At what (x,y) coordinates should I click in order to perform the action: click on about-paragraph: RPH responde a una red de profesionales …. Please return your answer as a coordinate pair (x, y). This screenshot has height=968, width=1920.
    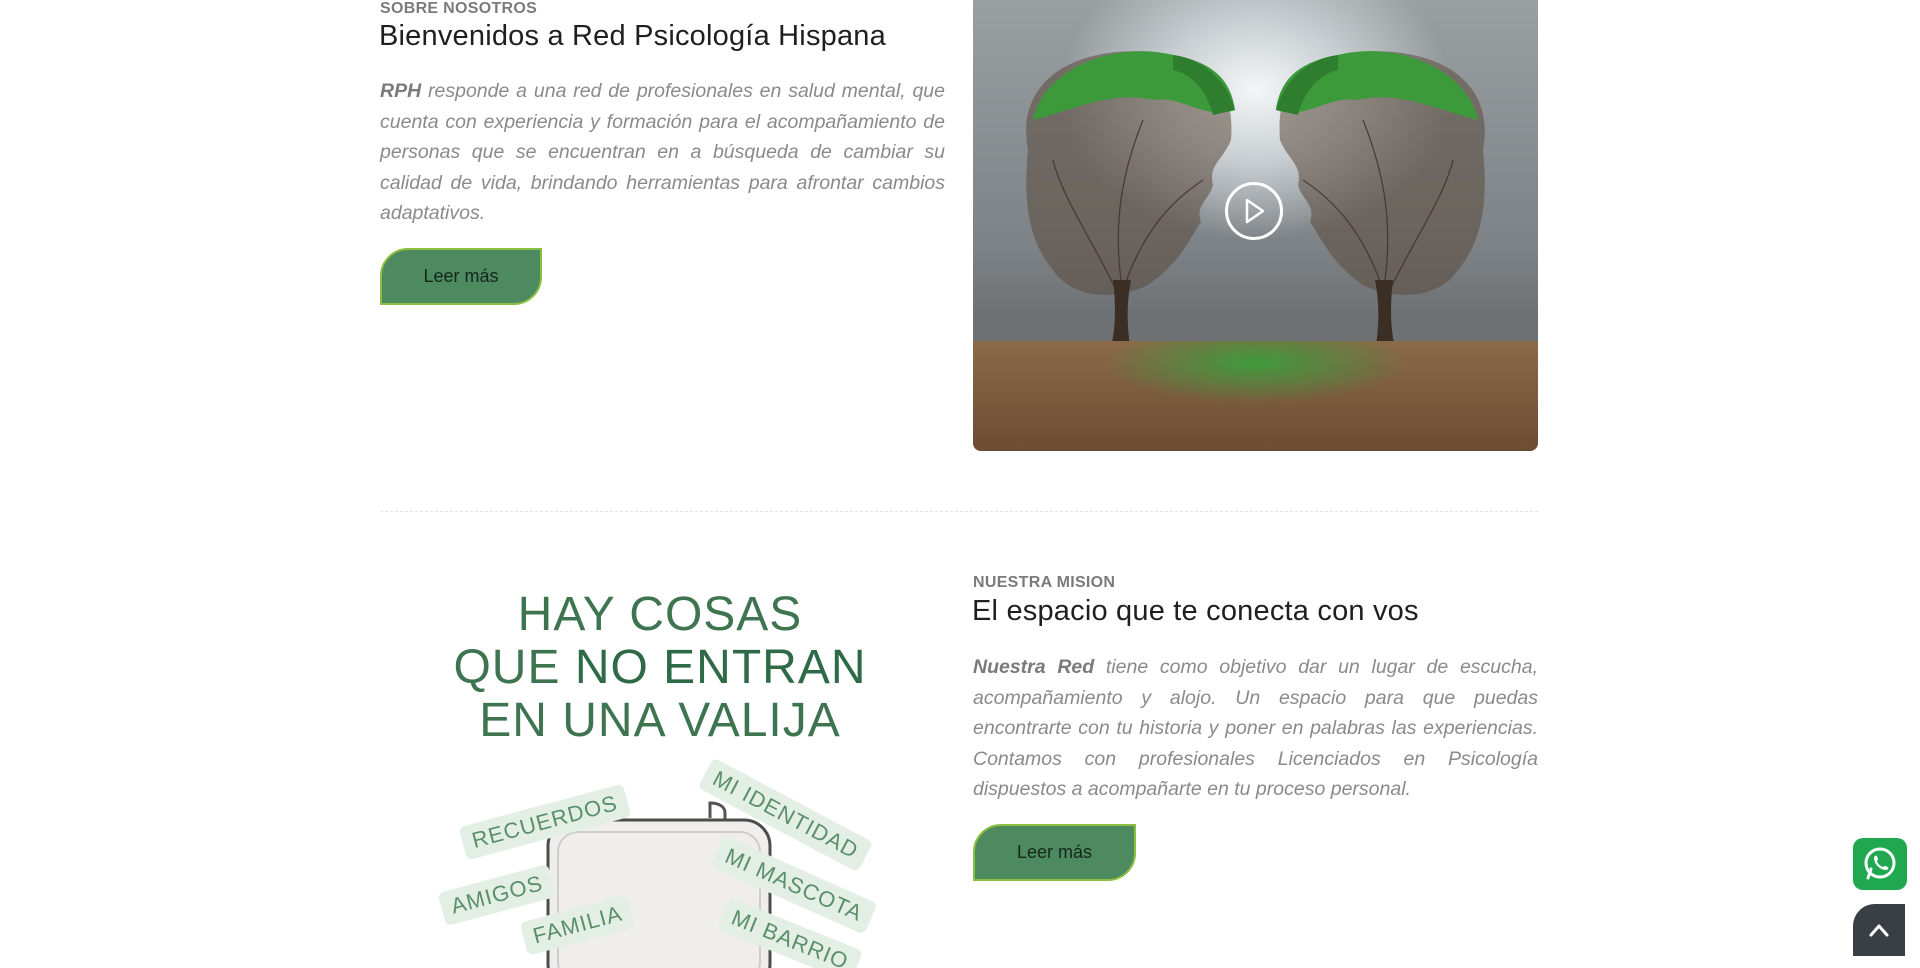
    Looking at the image, I should click on (662, 152).